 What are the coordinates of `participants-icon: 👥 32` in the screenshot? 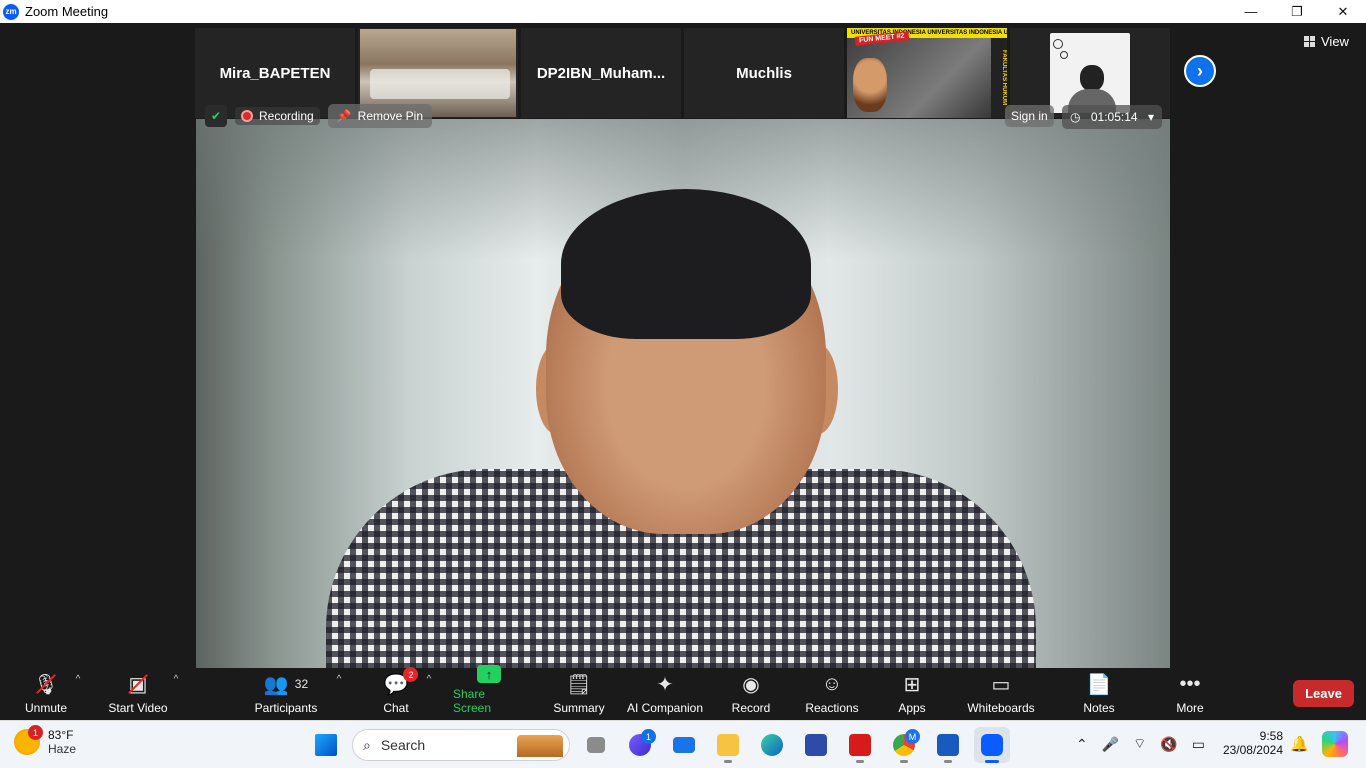 It's located at (286, 684).